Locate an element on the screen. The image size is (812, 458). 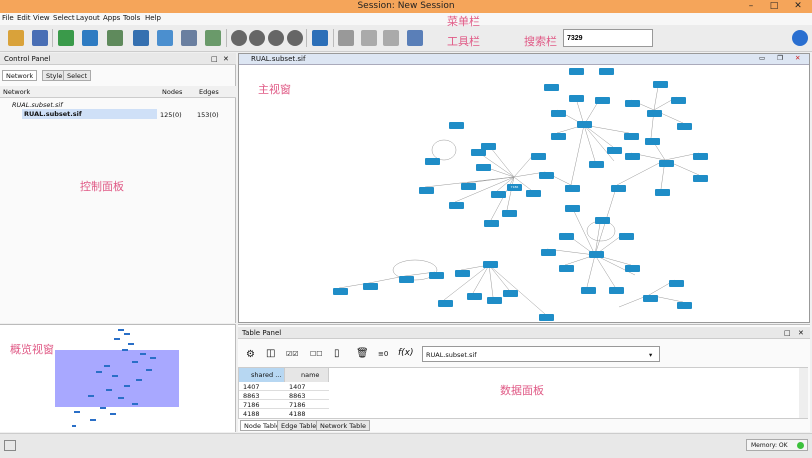
zoom-selected-icon is located at coordinates (295, 38).